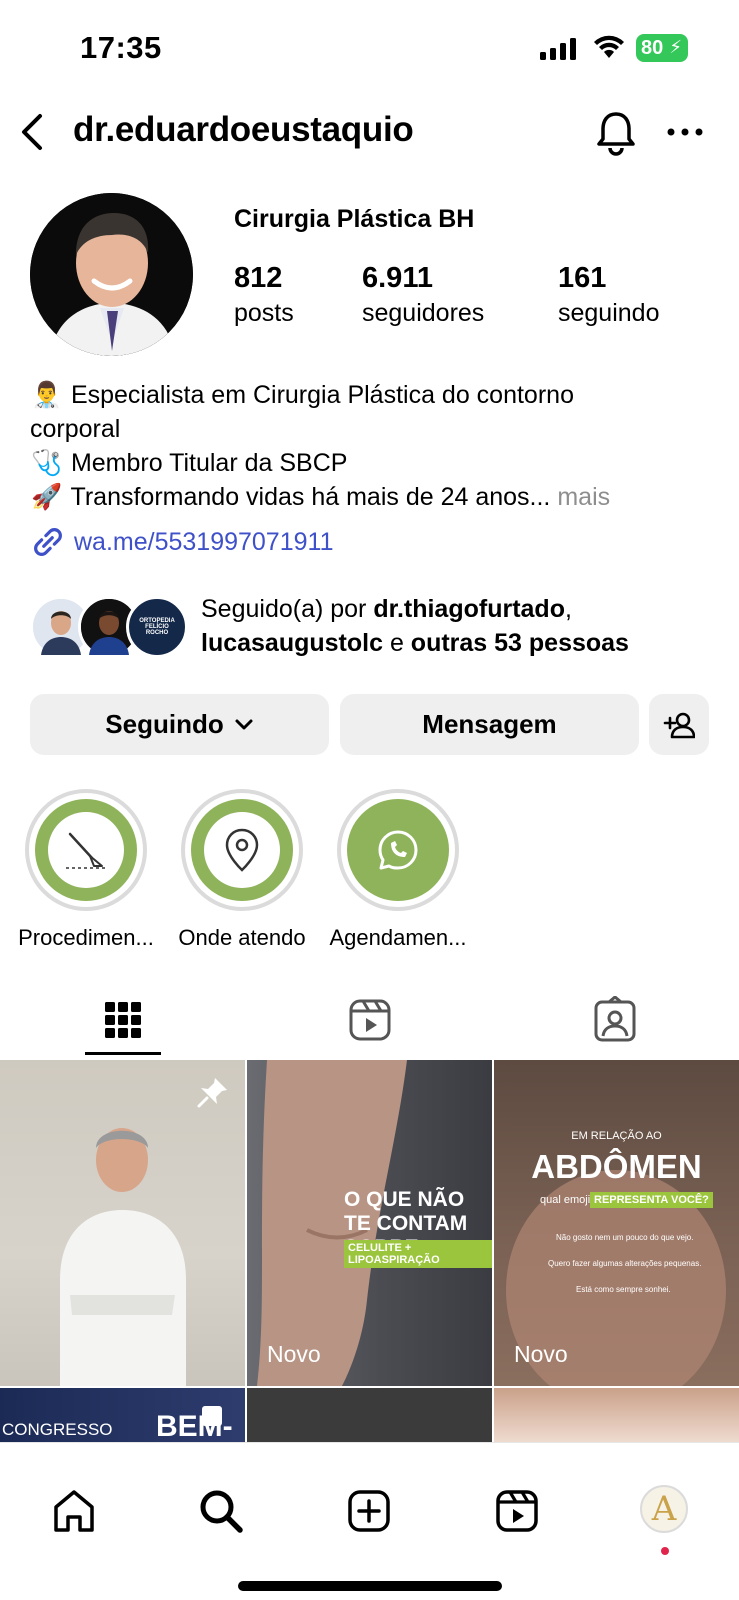 The image size is (739, 1600). Describe the element at coordinates (625, 1263) in the screenshot. I see `post-cover-option-2: Quero fazer algumas alterações pequenas.` at that location.